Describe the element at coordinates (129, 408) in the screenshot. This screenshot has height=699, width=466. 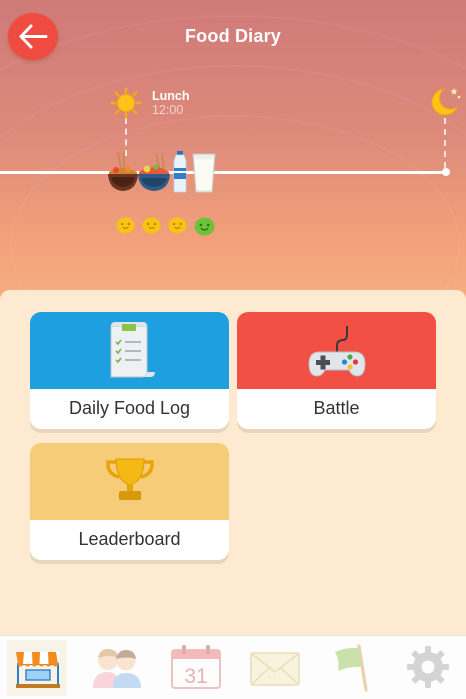
I see `card-label: Daily Food Log` at that location.